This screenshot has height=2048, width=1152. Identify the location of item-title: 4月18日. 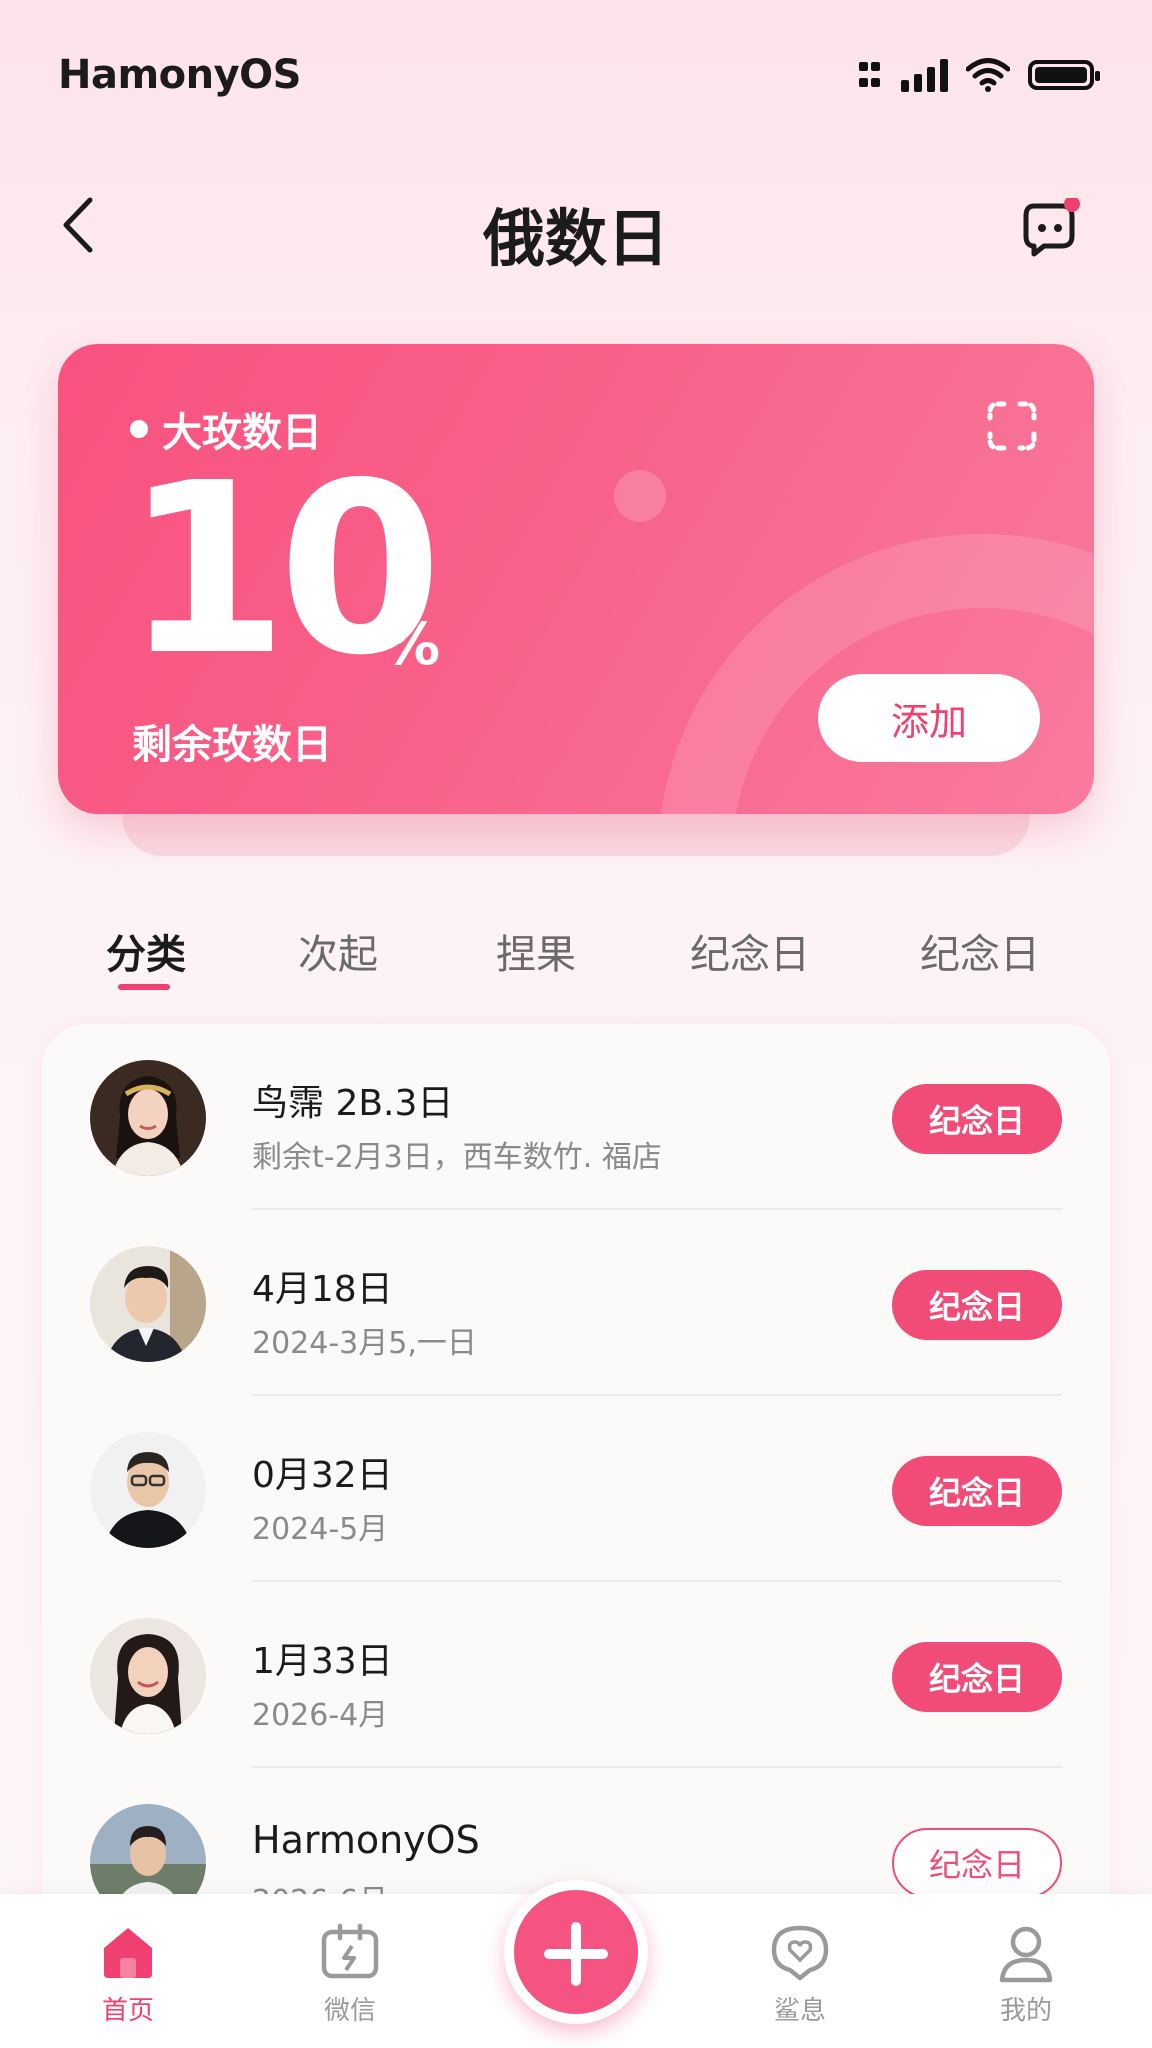
(322, 1289).